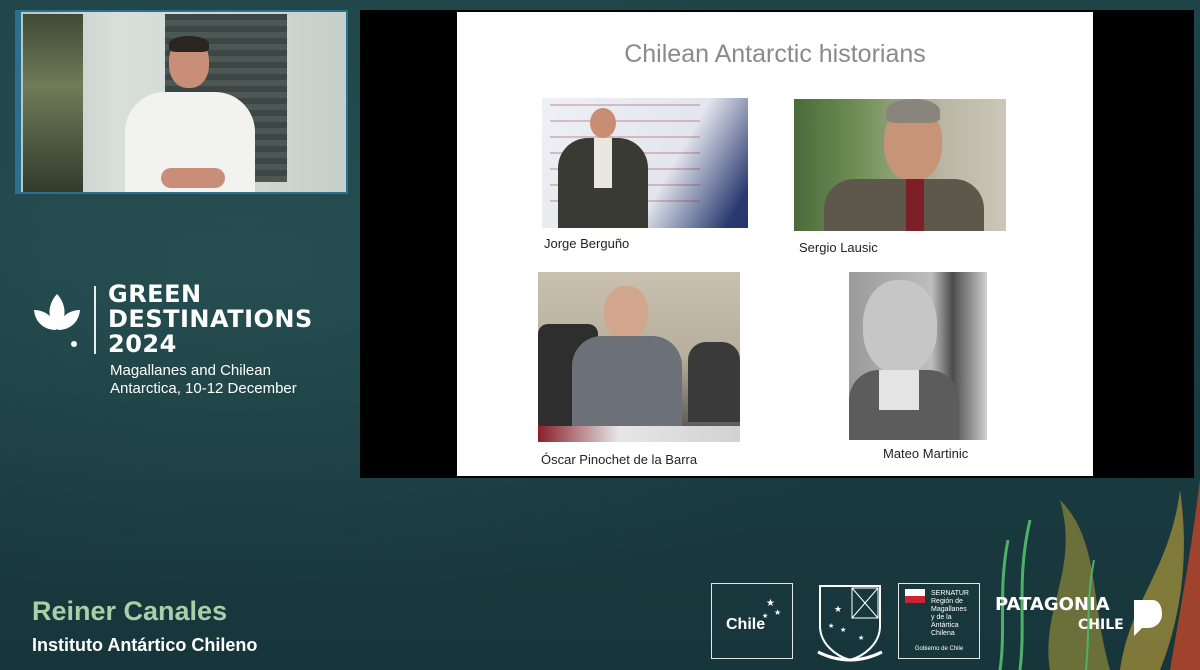 This screenshot has width=1200, height=670. I want to click on desk, so click(639, 434).